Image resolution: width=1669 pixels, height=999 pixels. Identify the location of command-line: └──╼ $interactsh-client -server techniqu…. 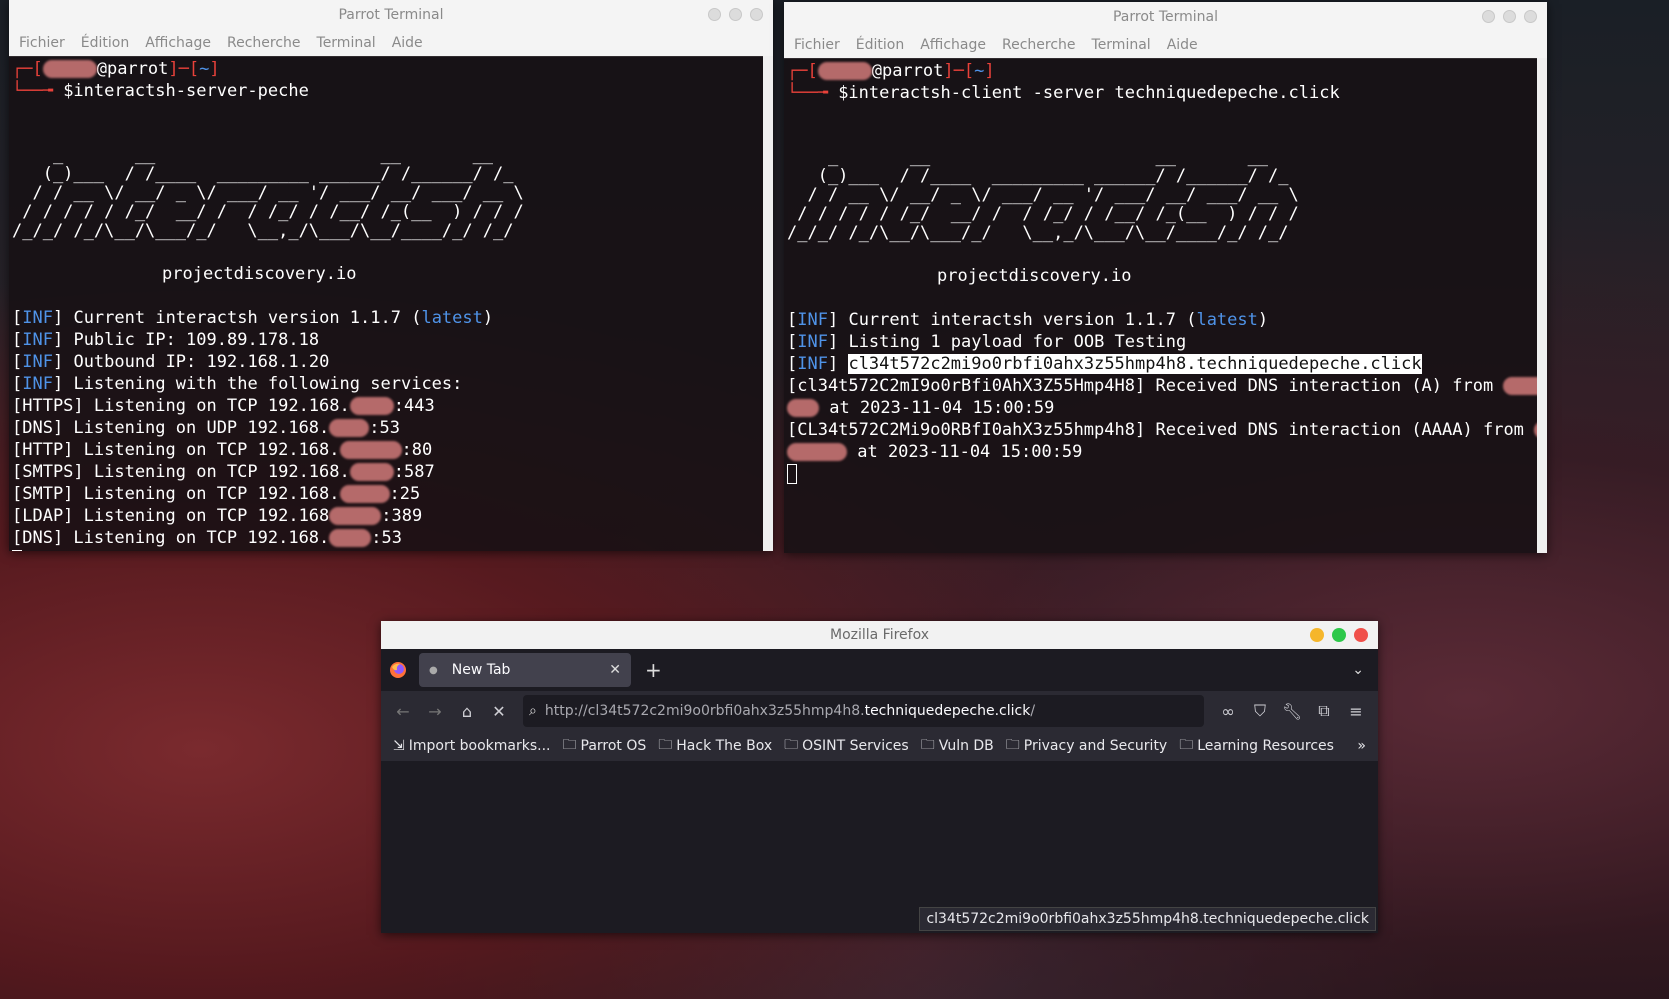
(1063, 93).